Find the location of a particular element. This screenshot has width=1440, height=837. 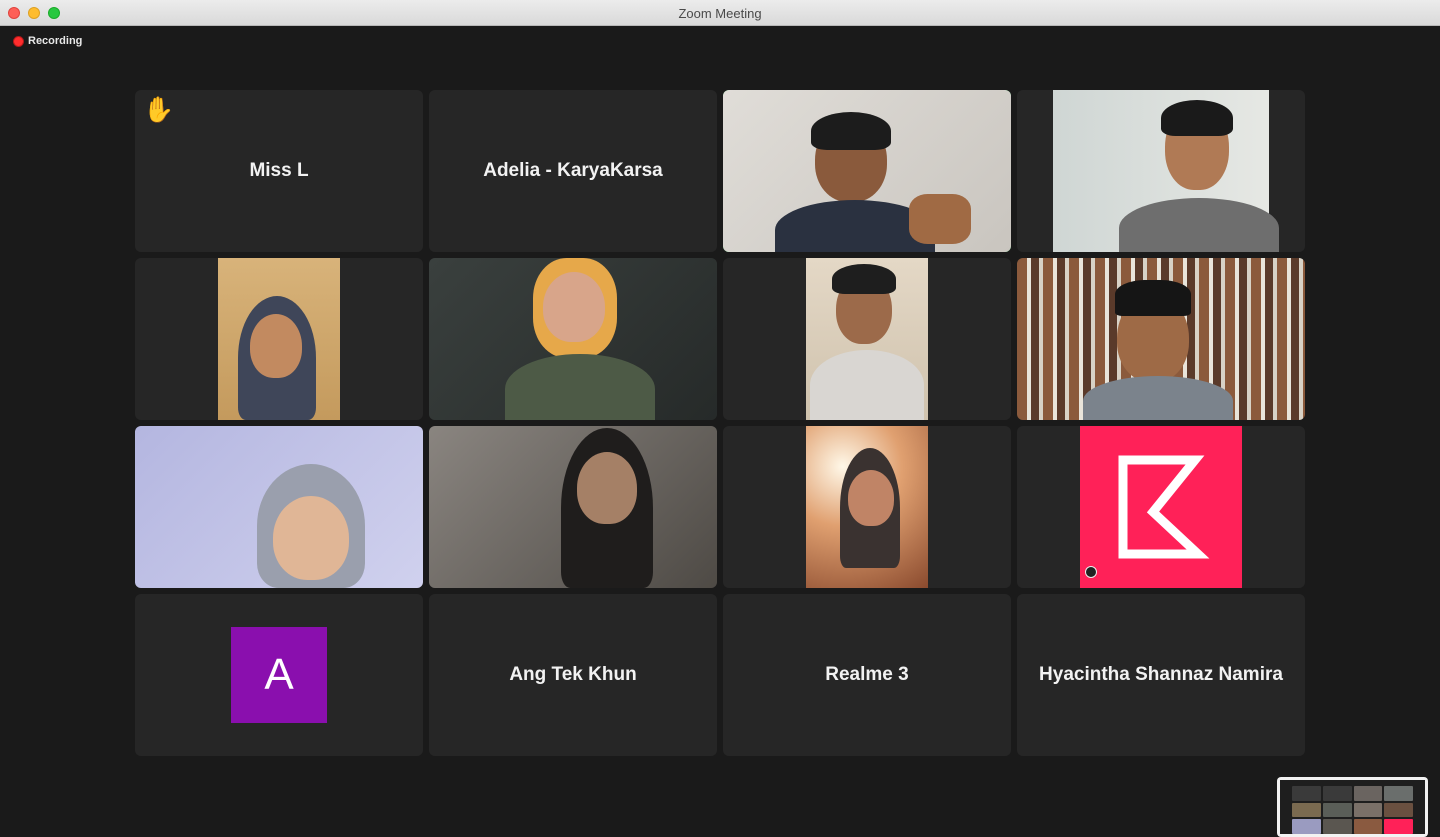

participant-name: Realme 3 is located at coordinates (867, 674).